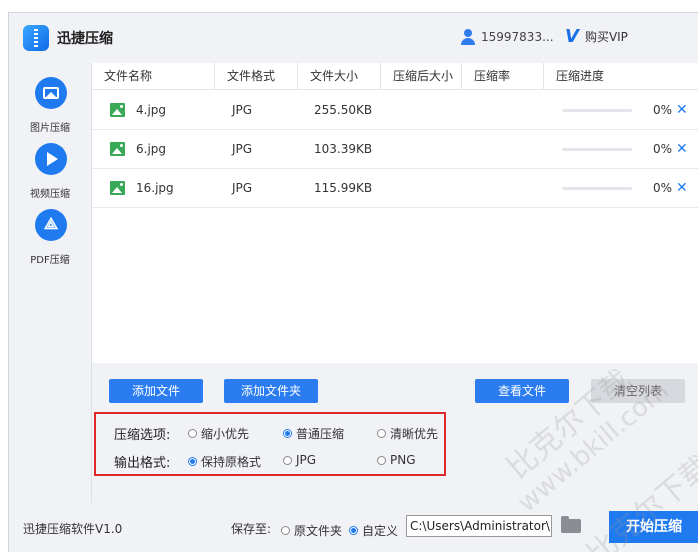 The height and width of the screenshot is (552, 698). I want to click on radio-compress-normal: 普通压缩, so click(313, 433).